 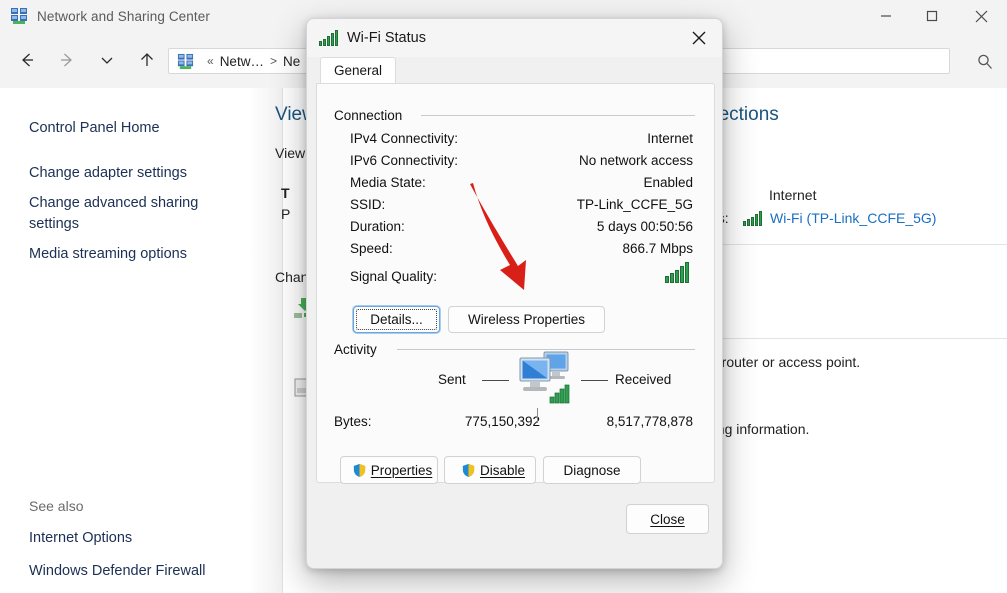 What do you see at coordinates (368, 204) in the screenshot?
I see `ssid-label: SSID:` at bounding box center [368, 204].